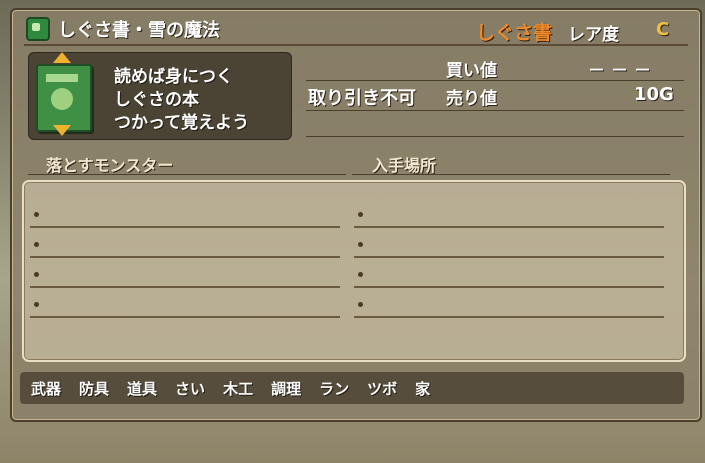 The height and width of the screenshot is (463, 705). Describe the element at coordinates (334, 388) in the screenshot. I see `tab-lamp: ラン` at that location.